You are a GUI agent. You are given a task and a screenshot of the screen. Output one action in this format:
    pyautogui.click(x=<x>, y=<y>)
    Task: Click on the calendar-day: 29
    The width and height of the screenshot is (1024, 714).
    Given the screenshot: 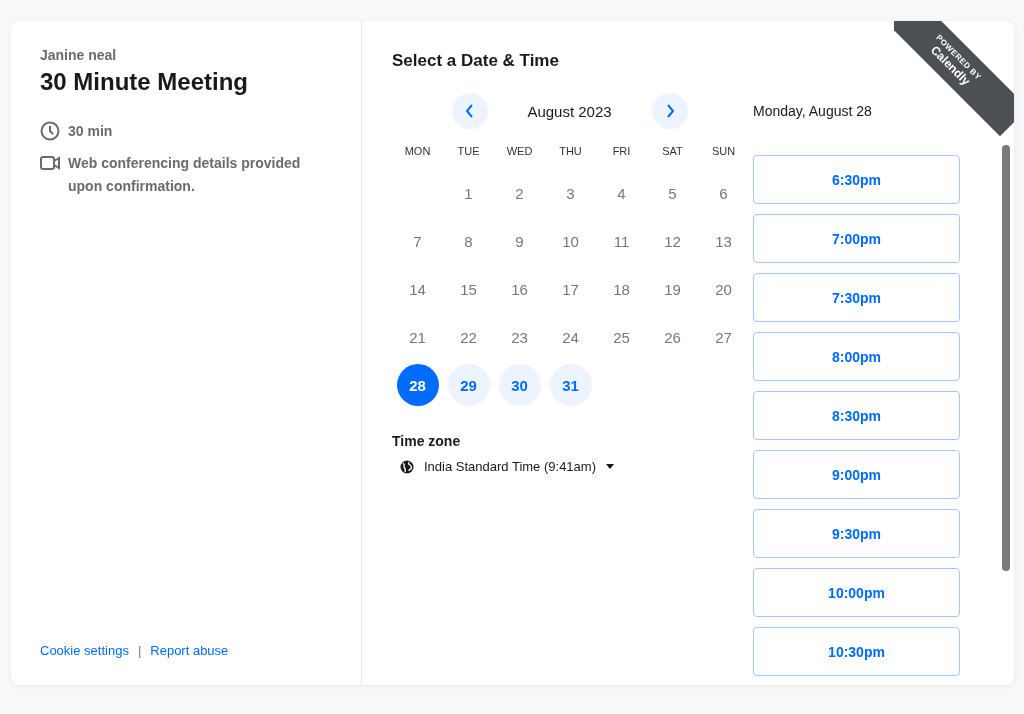 What is the action you would take?
    pyautogui.click(x=468, y=385)
    